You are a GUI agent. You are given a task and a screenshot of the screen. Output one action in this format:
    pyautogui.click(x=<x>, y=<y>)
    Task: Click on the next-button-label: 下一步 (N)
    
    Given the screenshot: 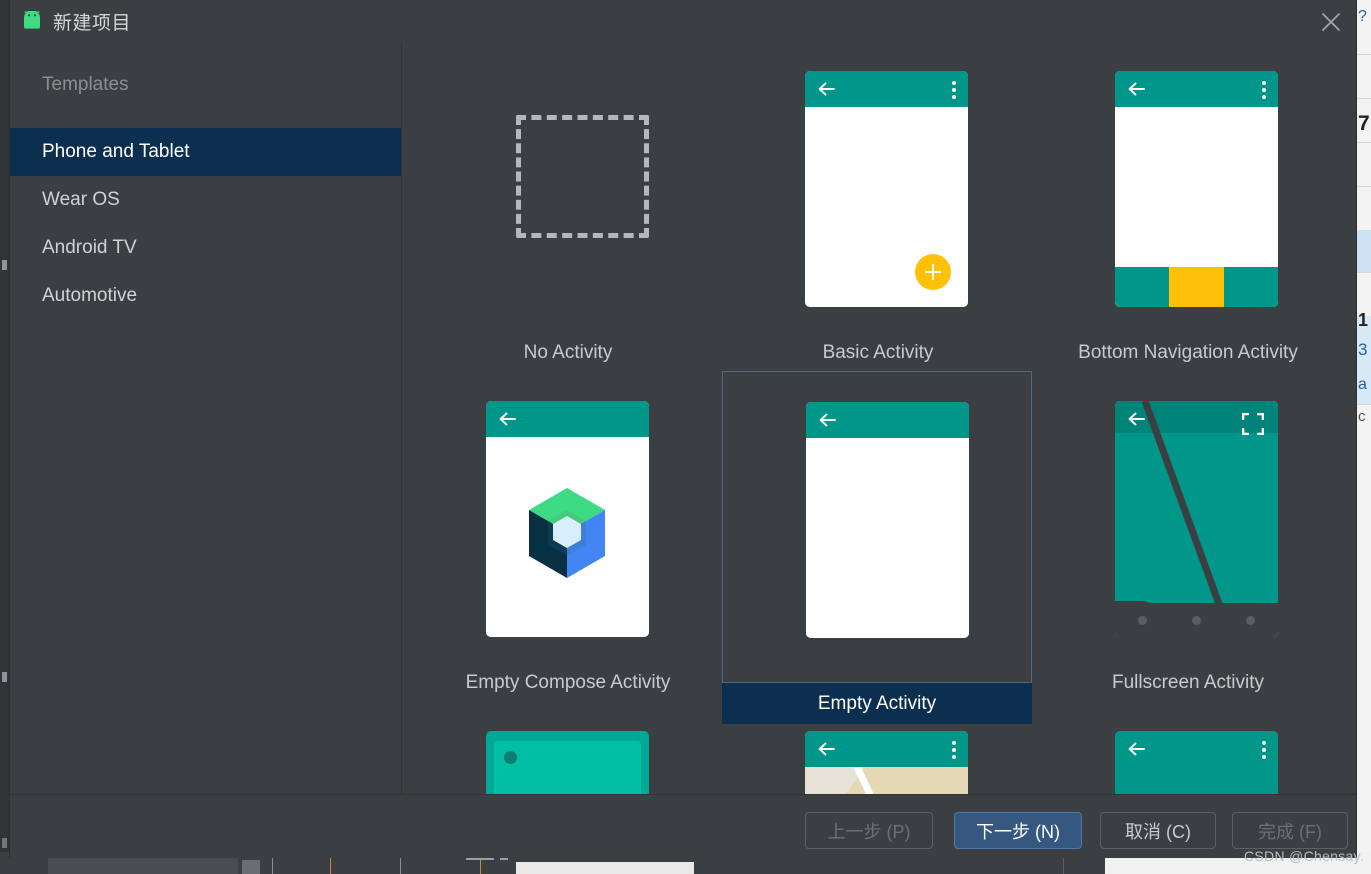 What is the action you would take?
    pyautogui.click(x=1018, y=831)
    